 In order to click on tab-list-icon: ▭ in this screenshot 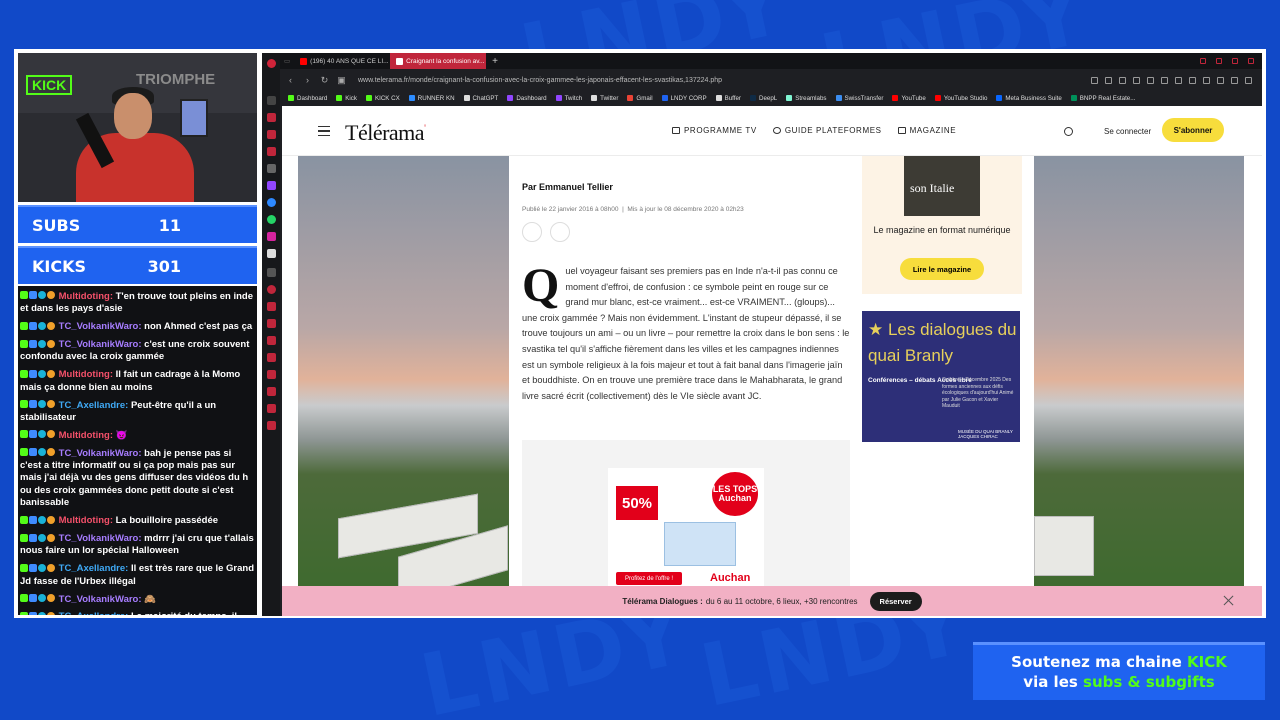, I will do `click(287, 61)`.